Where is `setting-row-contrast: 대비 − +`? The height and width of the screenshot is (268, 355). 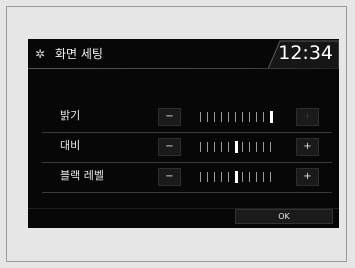 setting-row-contrast: 대비 − + is located at coordinates (187, 149).